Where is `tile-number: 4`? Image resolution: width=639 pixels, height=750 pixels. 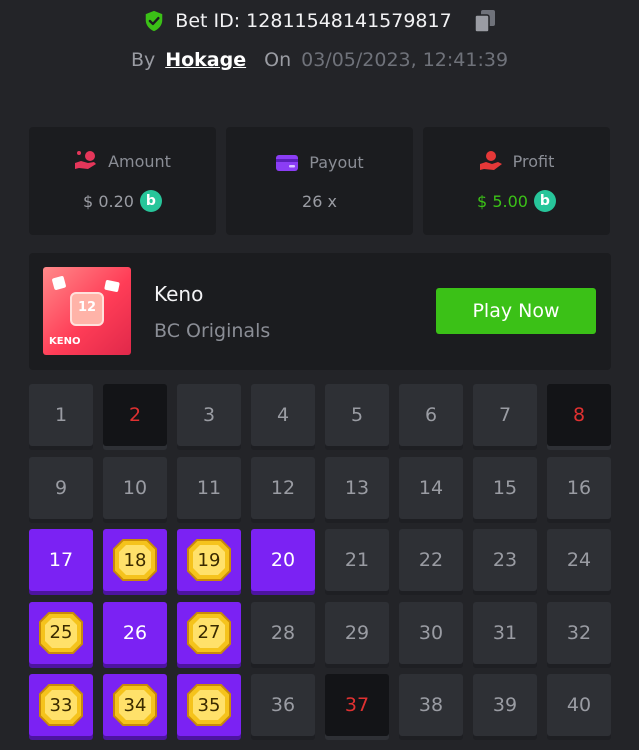 tile-number: 4 is located at coordinates (283, 415).